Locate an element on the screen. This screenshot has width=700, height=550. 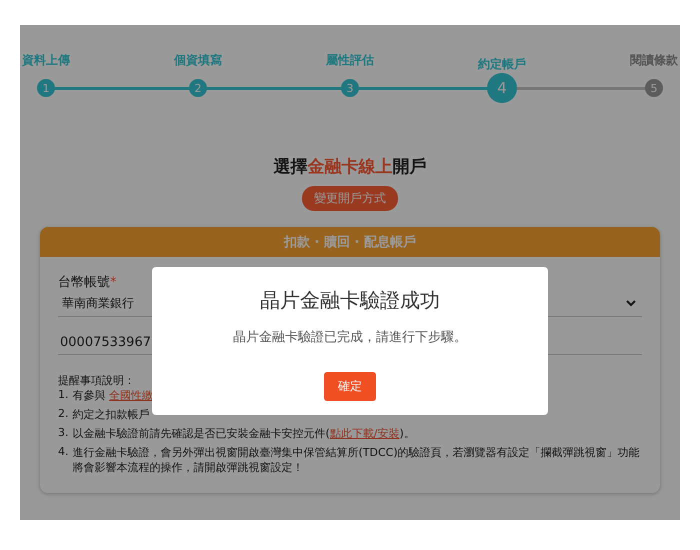
field-label: 台幣帳號* is located at coordinates (88, 282).